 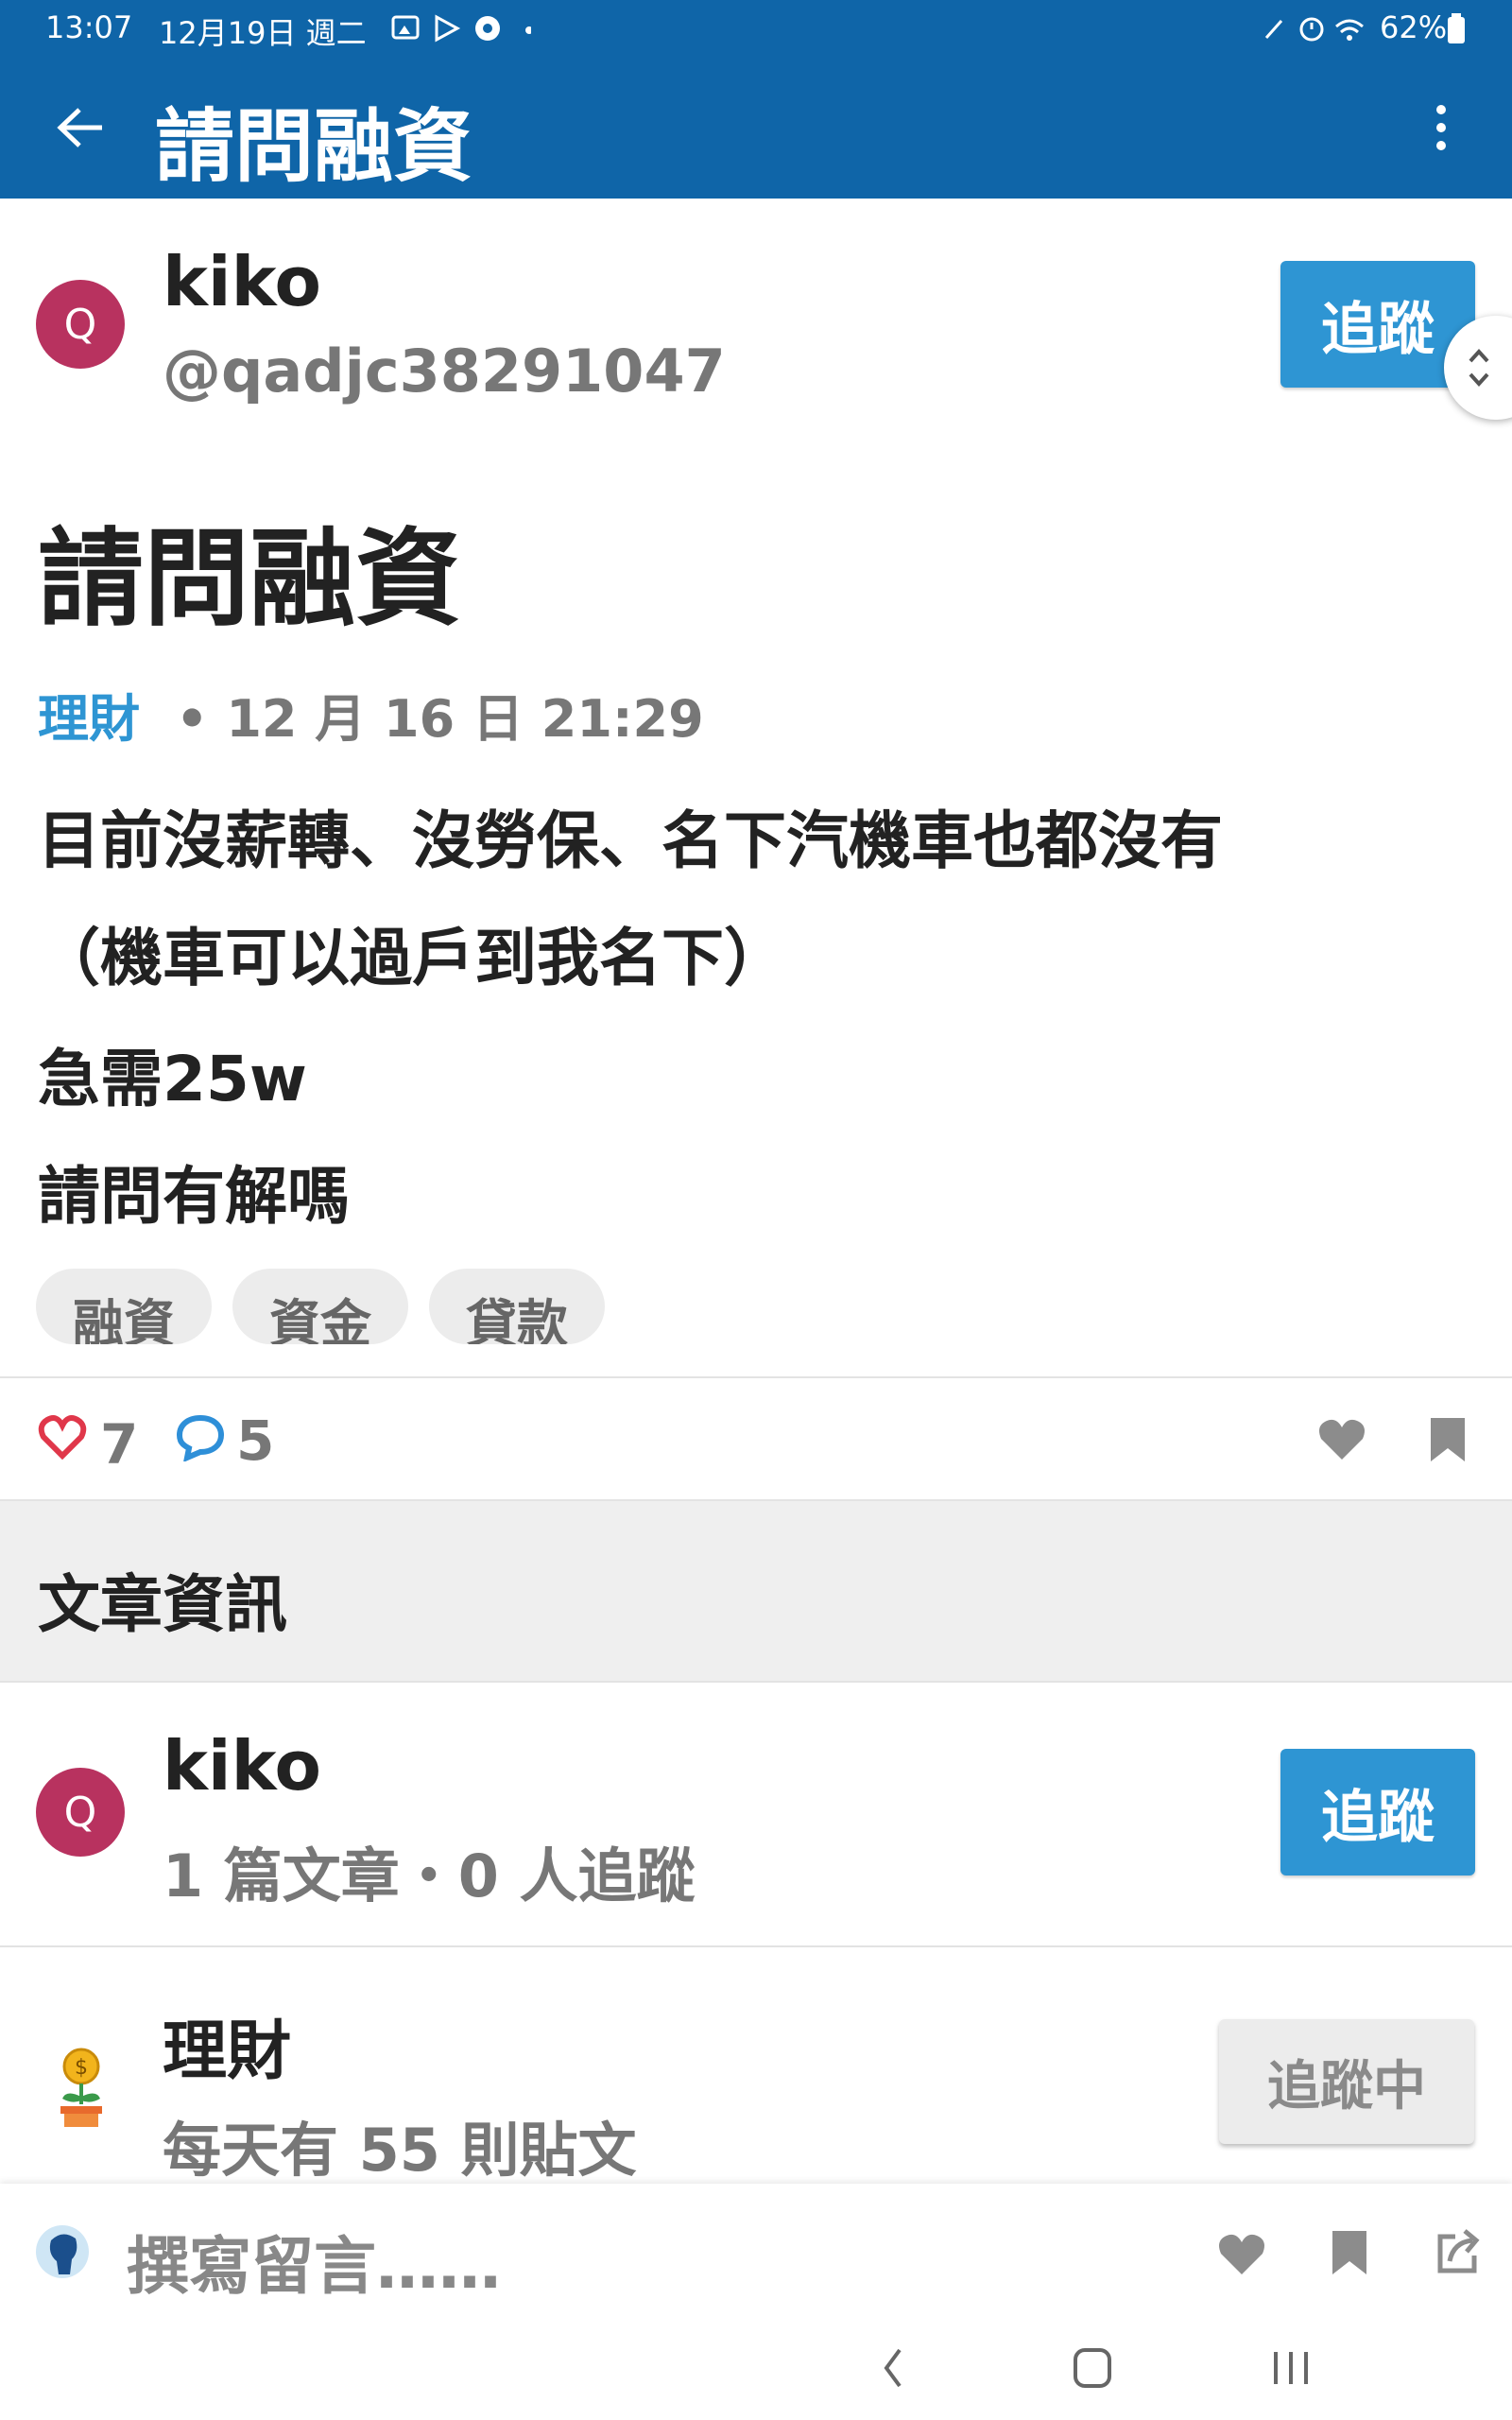 I want to click on tag-chip: 貸款, so click(x=517, y=1306).